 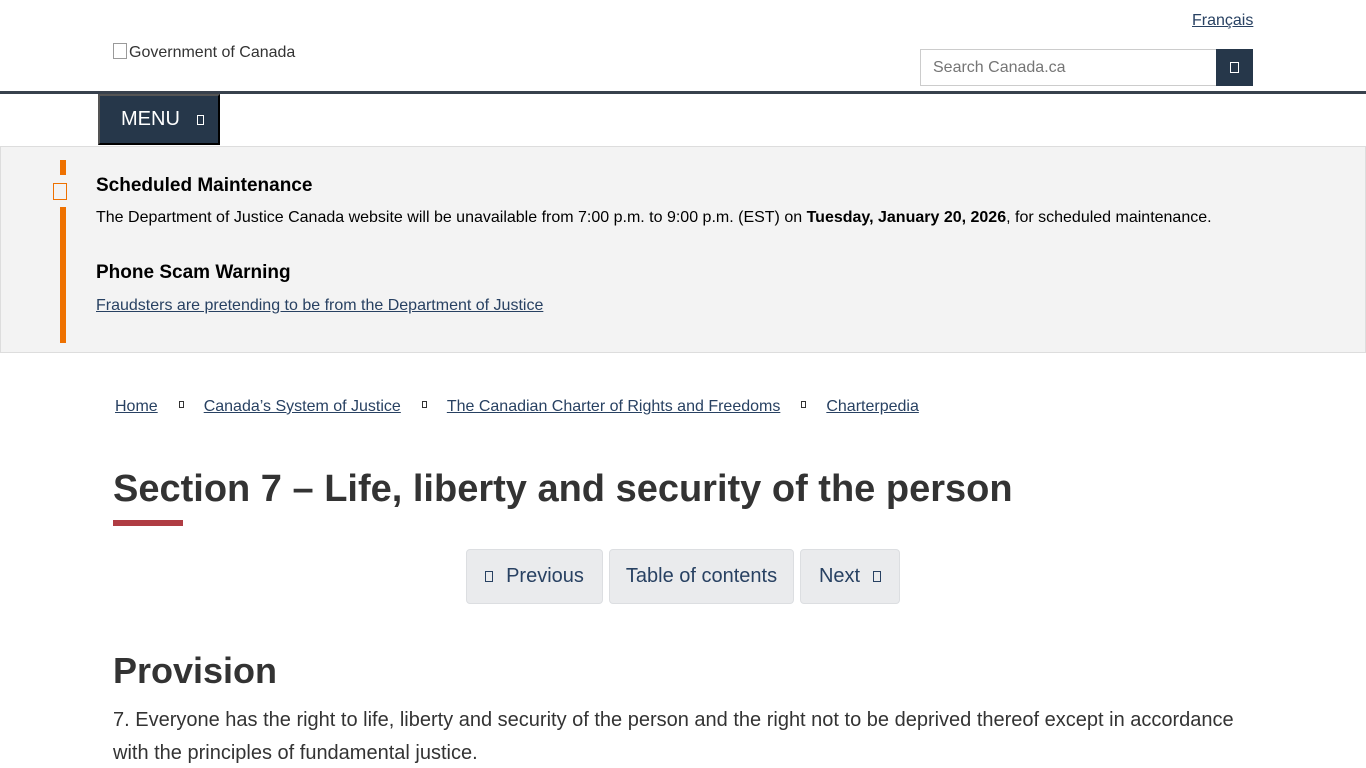 I want to click on toc-label: Table of contents, so click(x=701, y=576).